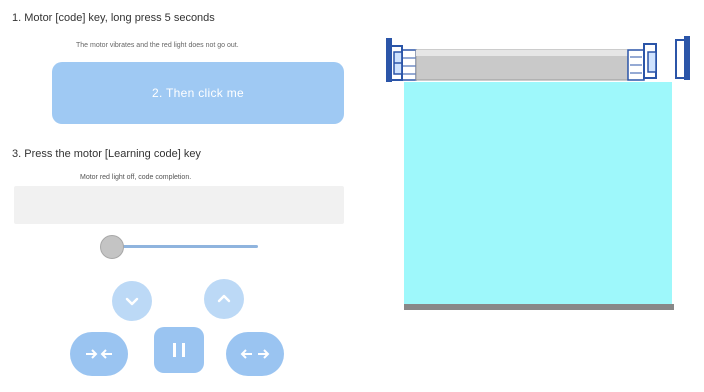  I want to click on close-curtain-button, so click(99, 354).